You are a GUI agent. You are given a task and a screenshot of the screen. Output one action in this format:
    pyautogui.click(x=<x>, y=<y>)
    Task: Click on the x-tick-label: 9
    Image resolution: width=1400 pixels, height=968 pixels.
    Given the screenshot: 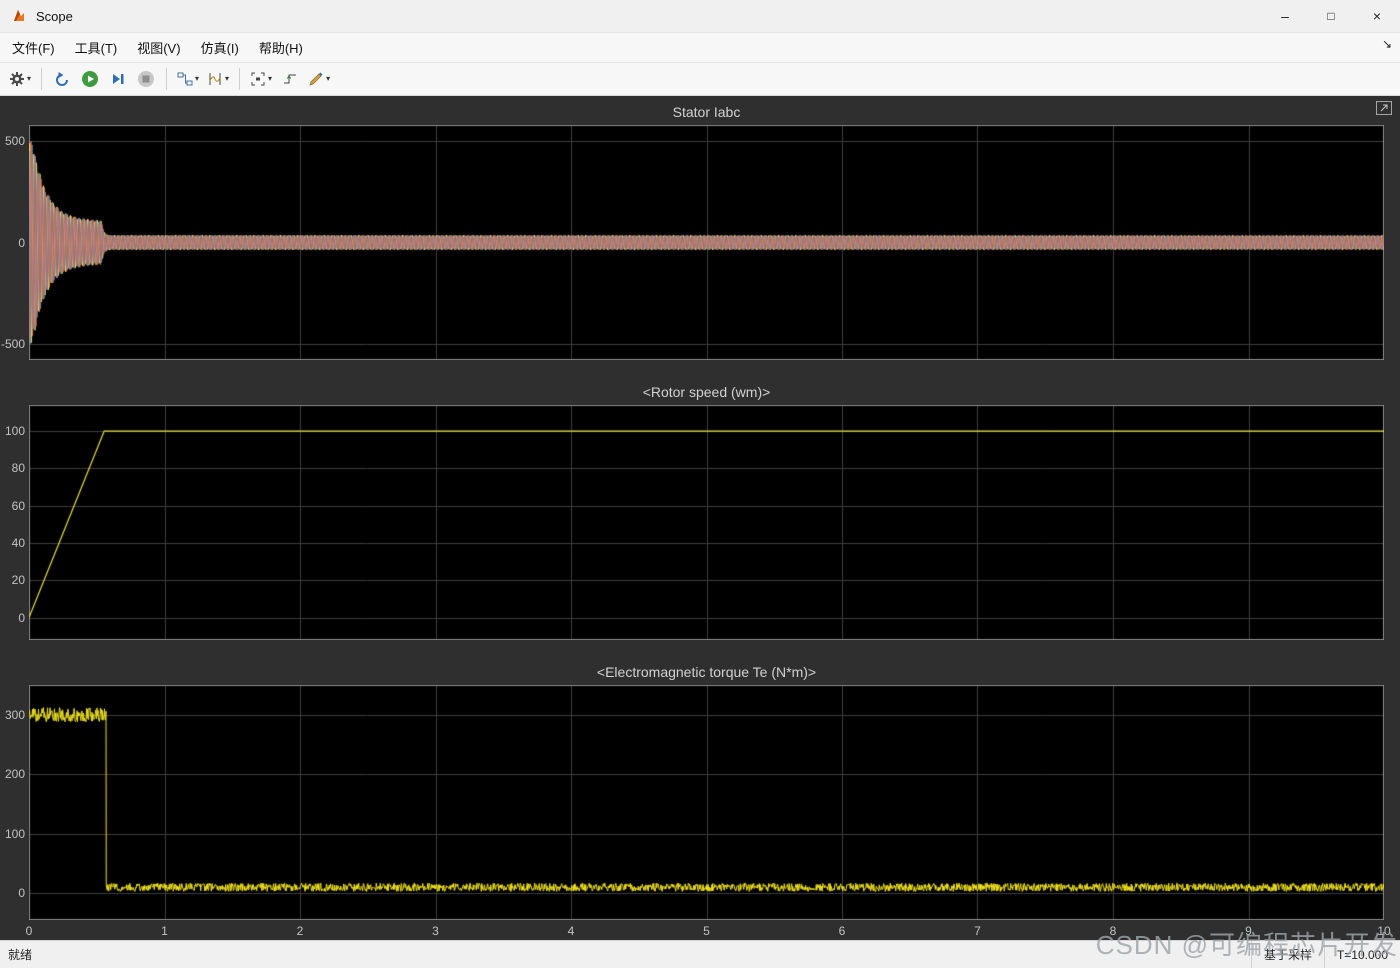 What is the action you would take?
    pyautogui.click(x=1248, y=931)
    